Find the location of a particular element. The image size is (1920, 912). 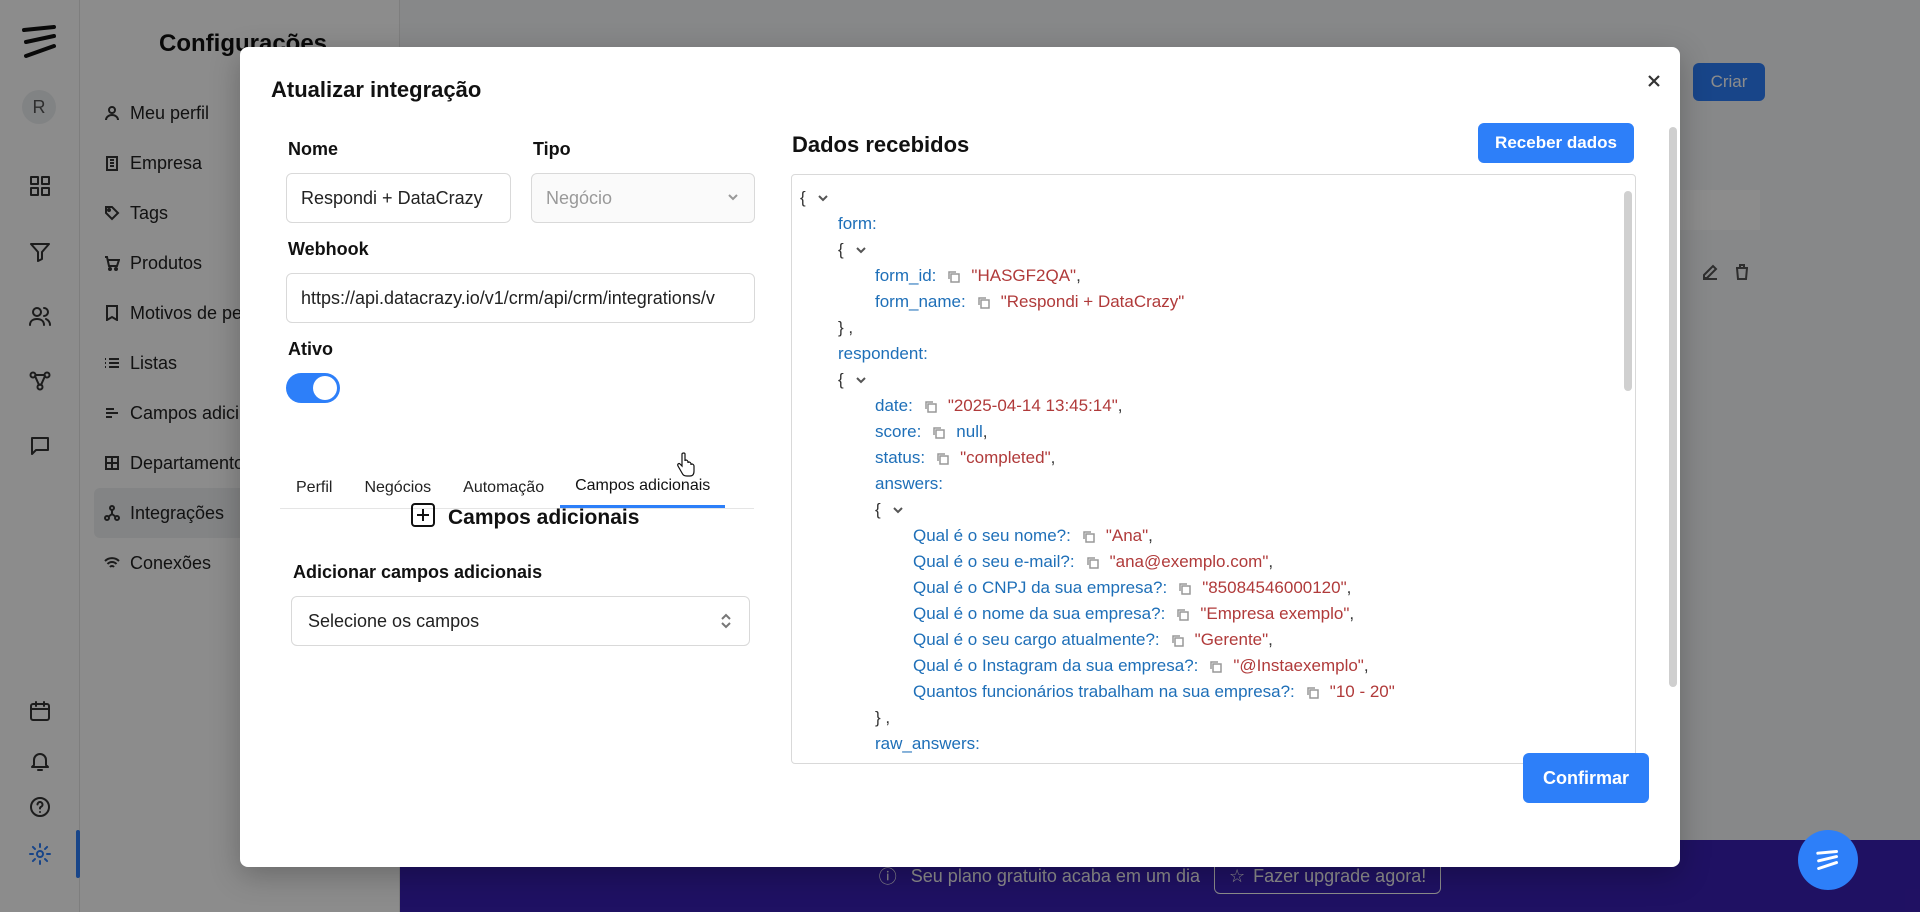

modal-title: Atualizar integração is located at coordinates (376, 89).